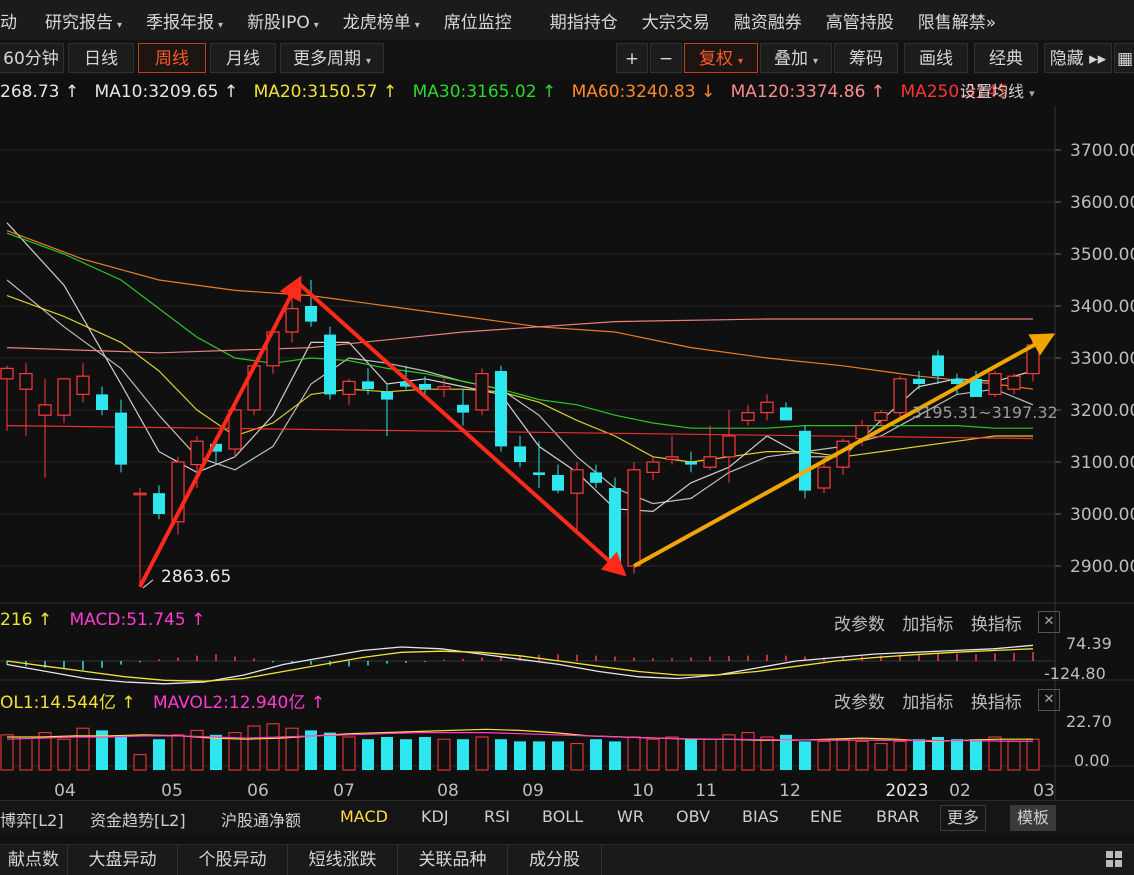  I want to click on hide-button: 隐藏 ▸▸, so click(1078, 58).